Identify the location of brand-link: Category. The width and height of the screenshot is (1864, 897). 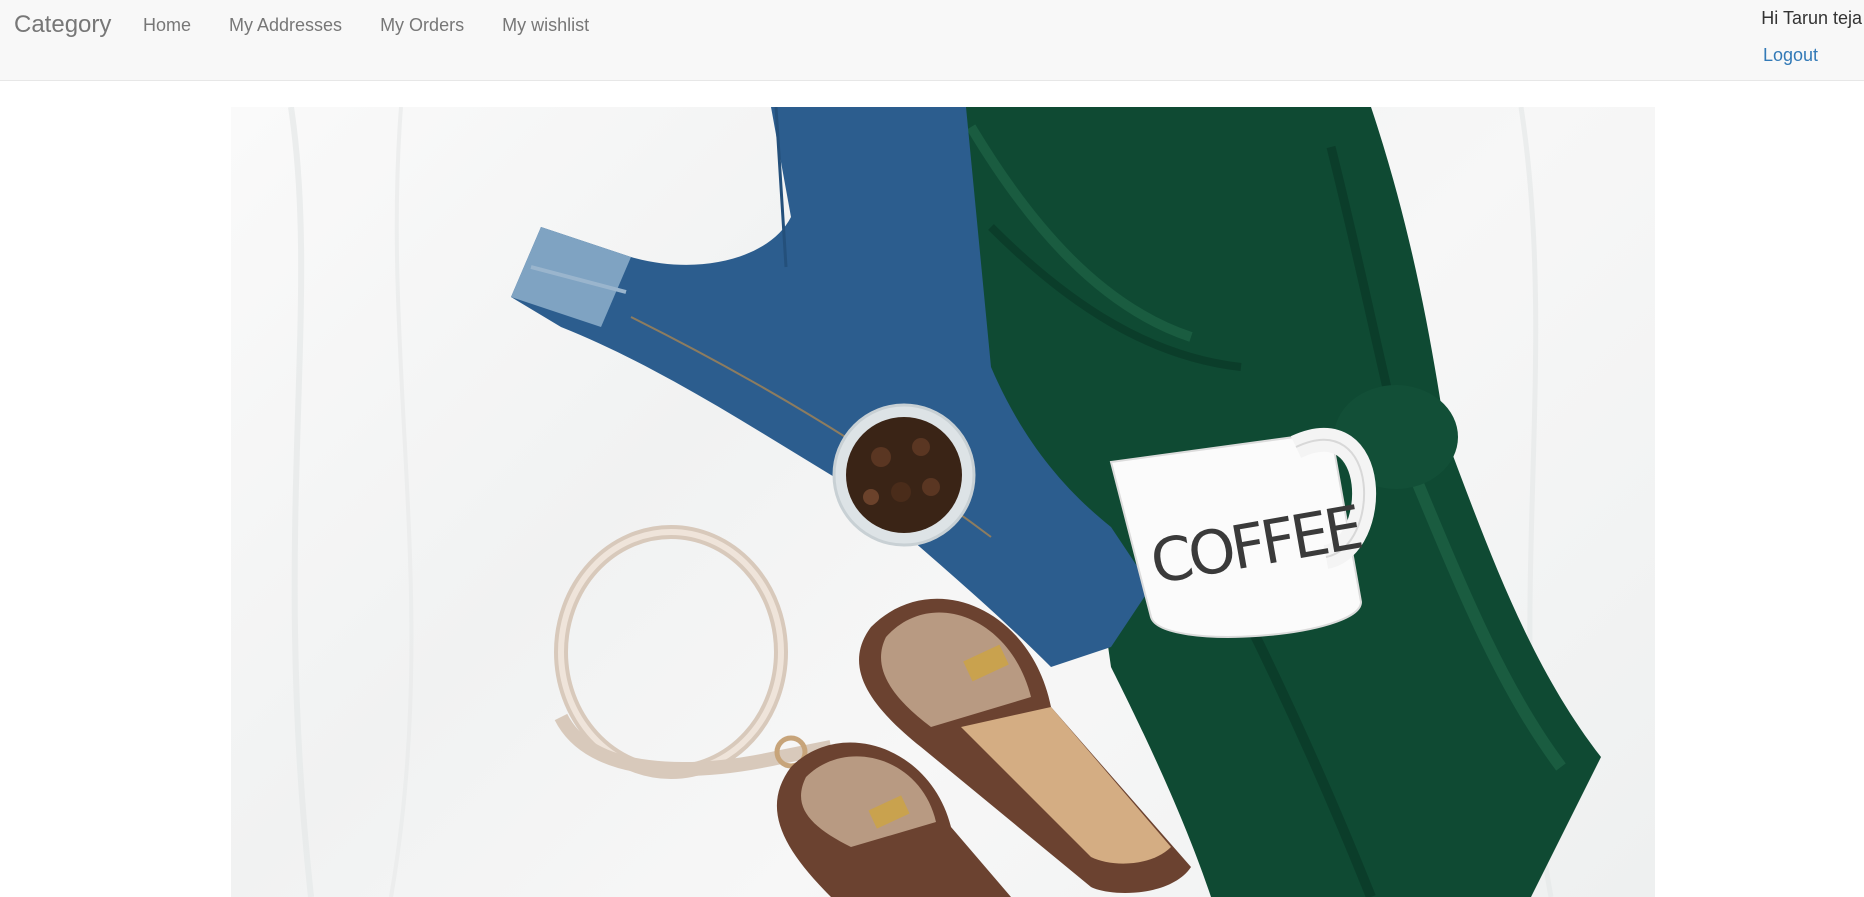
(62, 25).